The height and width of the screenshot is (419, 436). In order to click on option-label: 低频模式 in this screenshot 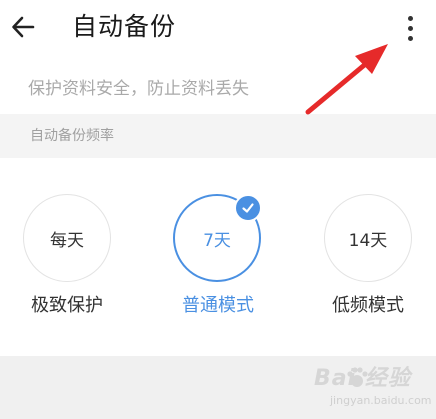, I will do `click(368, 305)`.